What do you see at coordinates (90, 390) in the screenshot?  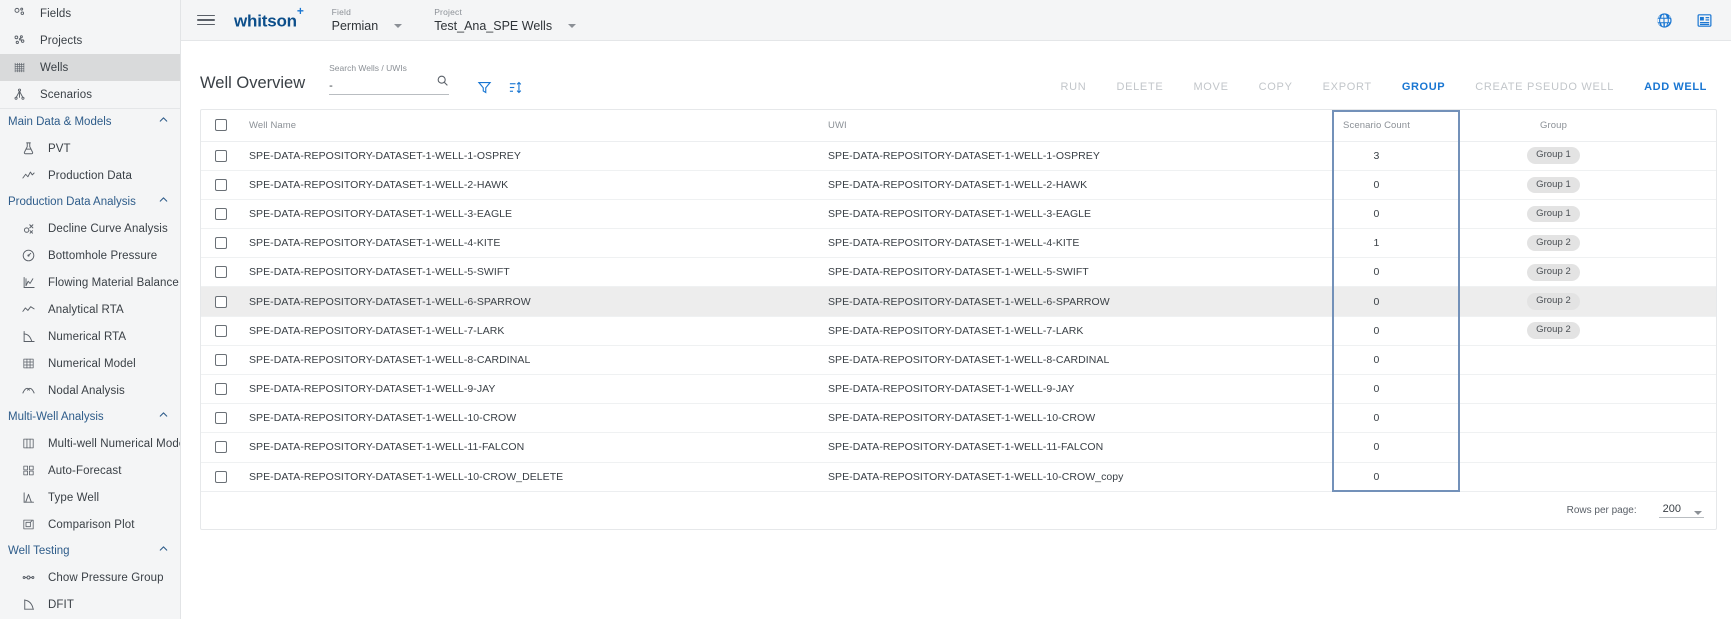 I see `sidebar-item-nodal-analysis: Nodal Analysis` at bounding box center [90, 390].